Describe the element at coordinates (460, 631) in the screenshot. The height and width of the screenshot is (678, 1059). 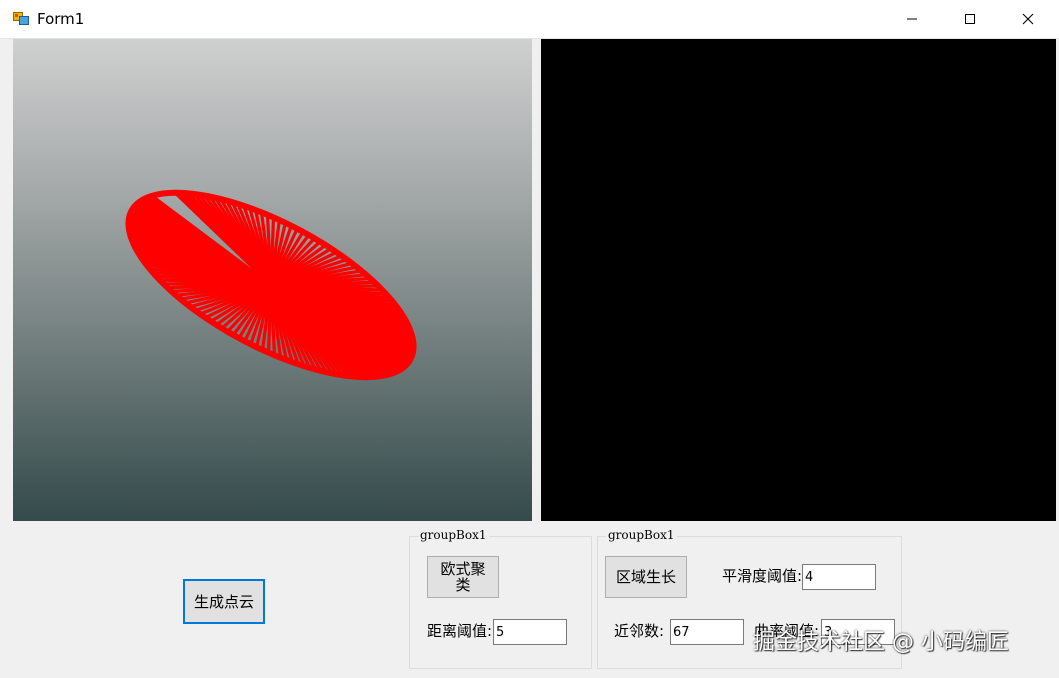
I see `distance-threshold-label: 距离阈值:` at that location.